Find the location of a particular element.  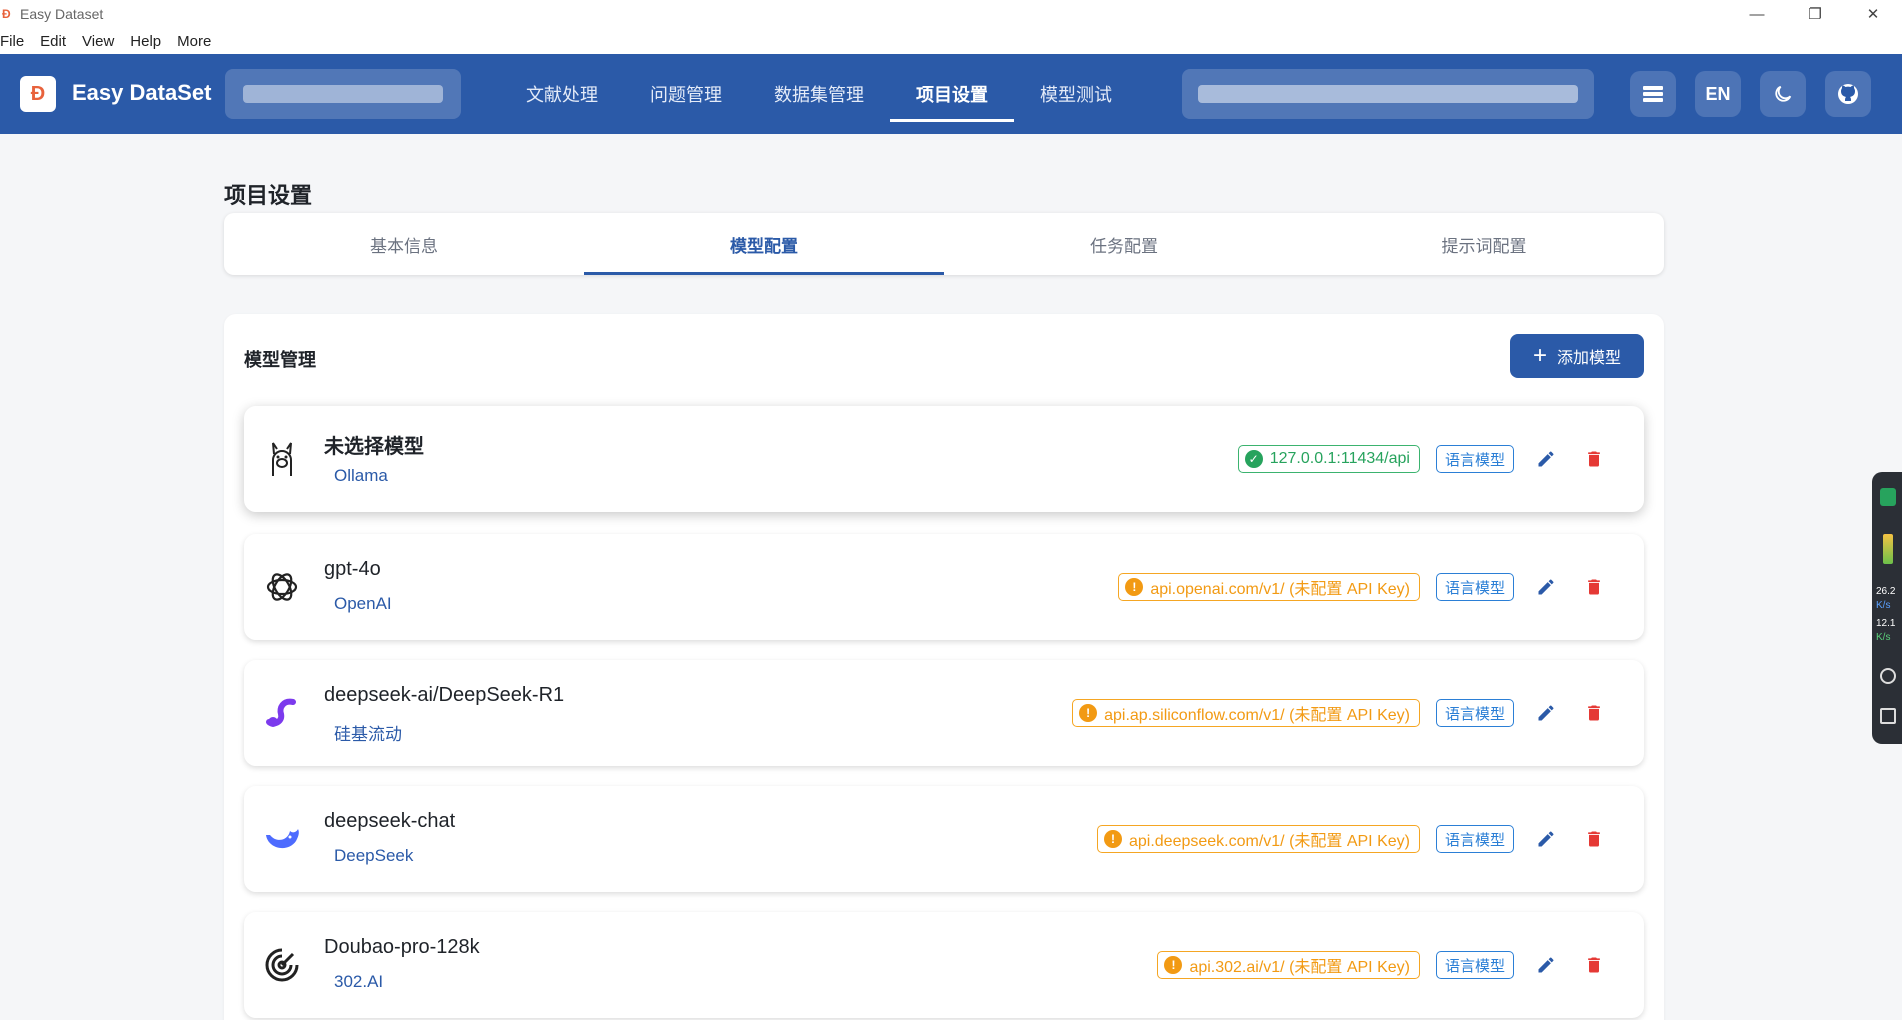

endpoint-status-badge: ! api.302.ai/v1/ (未配置 API Key) is located at coordinates (1288, 965).